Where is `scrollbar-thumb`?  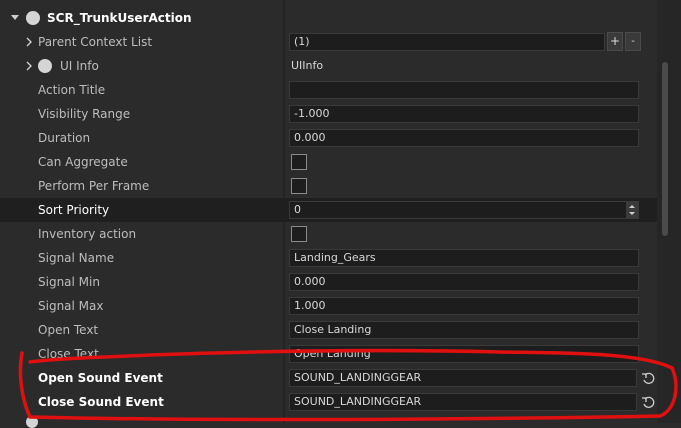
scrollbar-thumb is located at coordinates (665, 149).